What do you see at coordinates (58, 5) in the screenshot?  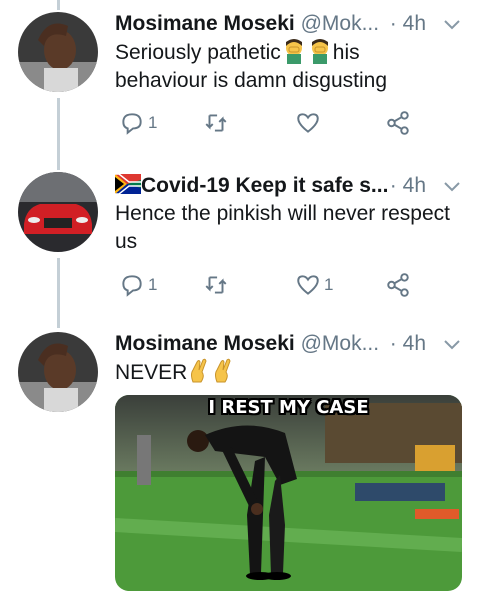 I see `thread-line` at bounding box center [58, 5].